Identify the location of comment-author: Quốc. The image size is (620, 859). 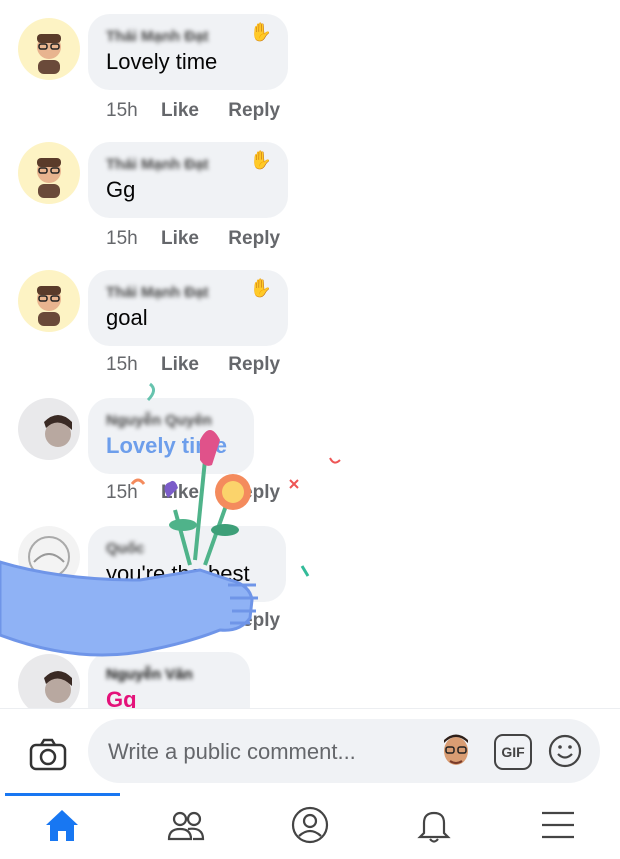
(187, 549).